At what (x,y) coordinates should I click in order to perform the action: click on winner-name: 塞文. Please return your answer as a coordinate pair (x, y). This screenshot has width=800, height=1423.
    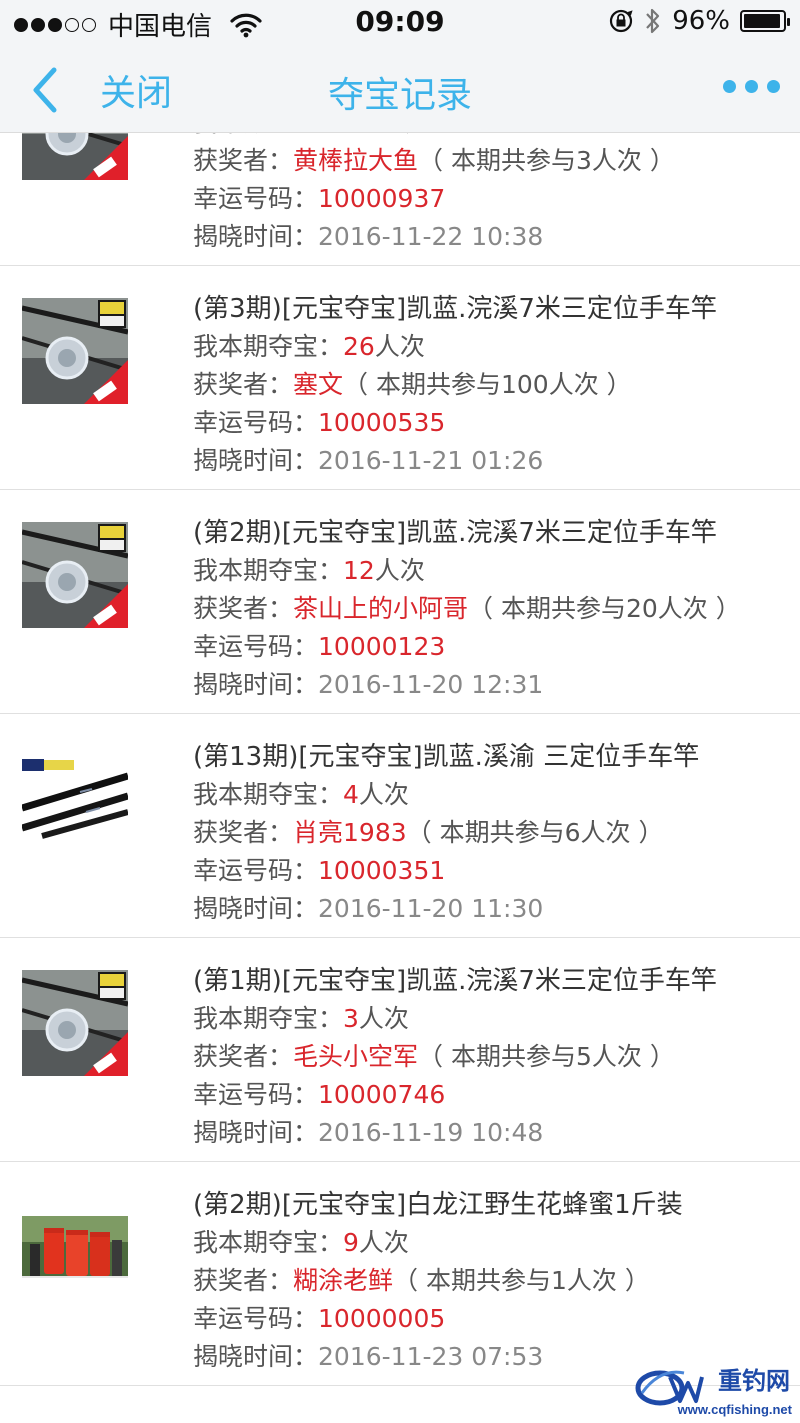
    Looking at the image, I should click on (318, 384).